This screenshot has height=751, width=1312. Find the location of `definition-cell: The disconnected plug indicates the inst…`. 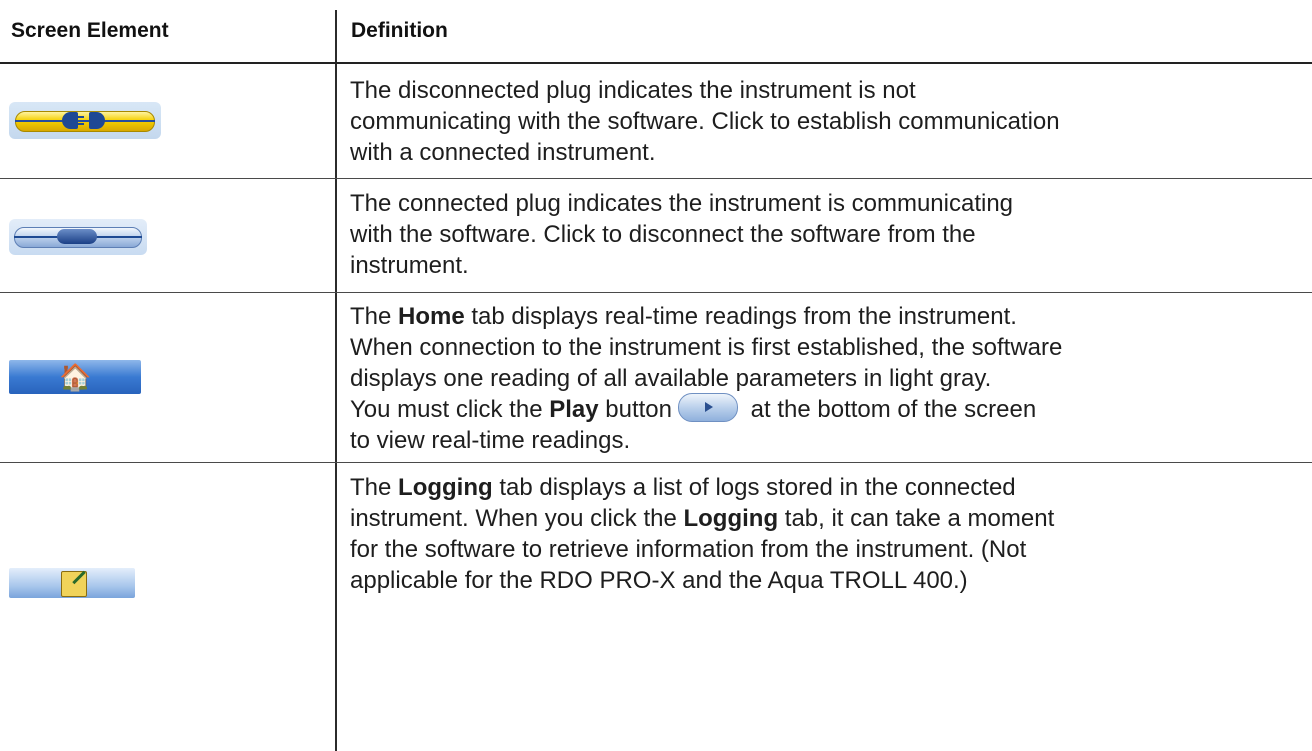

definition-cell: The disconnected plug indicates the inst… is located at coordinates (825, 121).